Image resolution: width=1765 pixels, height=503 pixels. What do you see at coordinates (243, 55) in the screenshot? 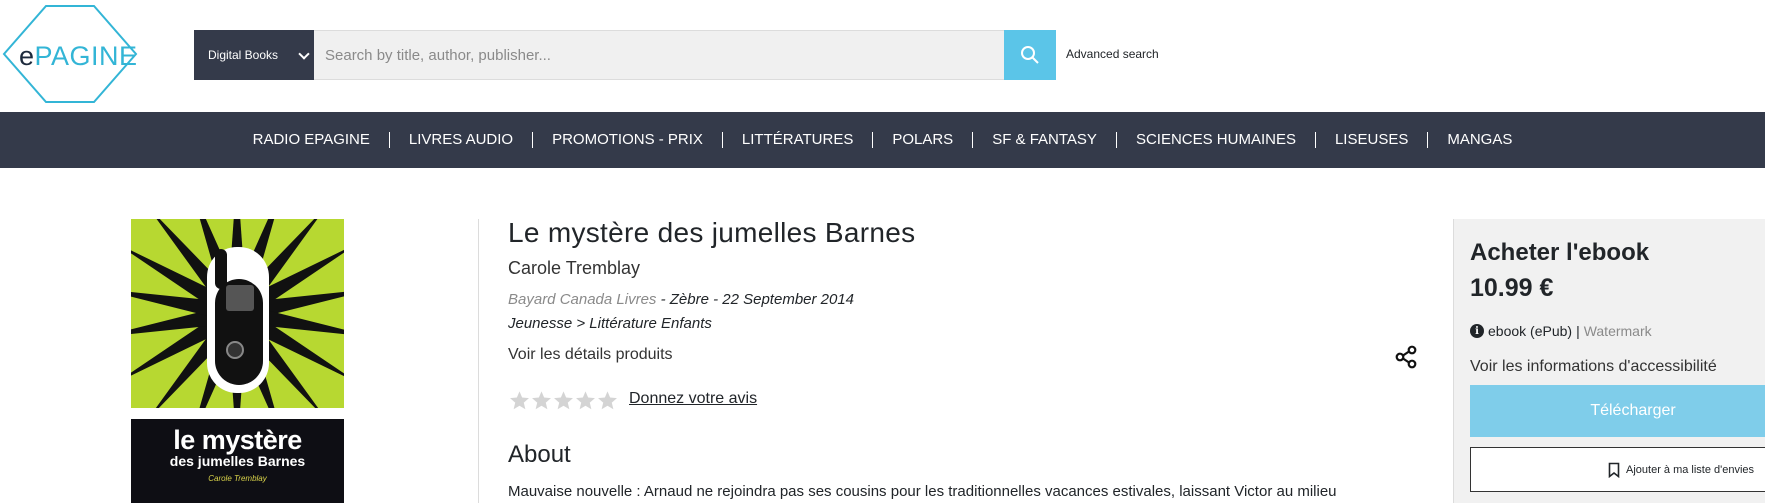
I see `category-select-value: Digital Books` at bounding box center [243, 55].